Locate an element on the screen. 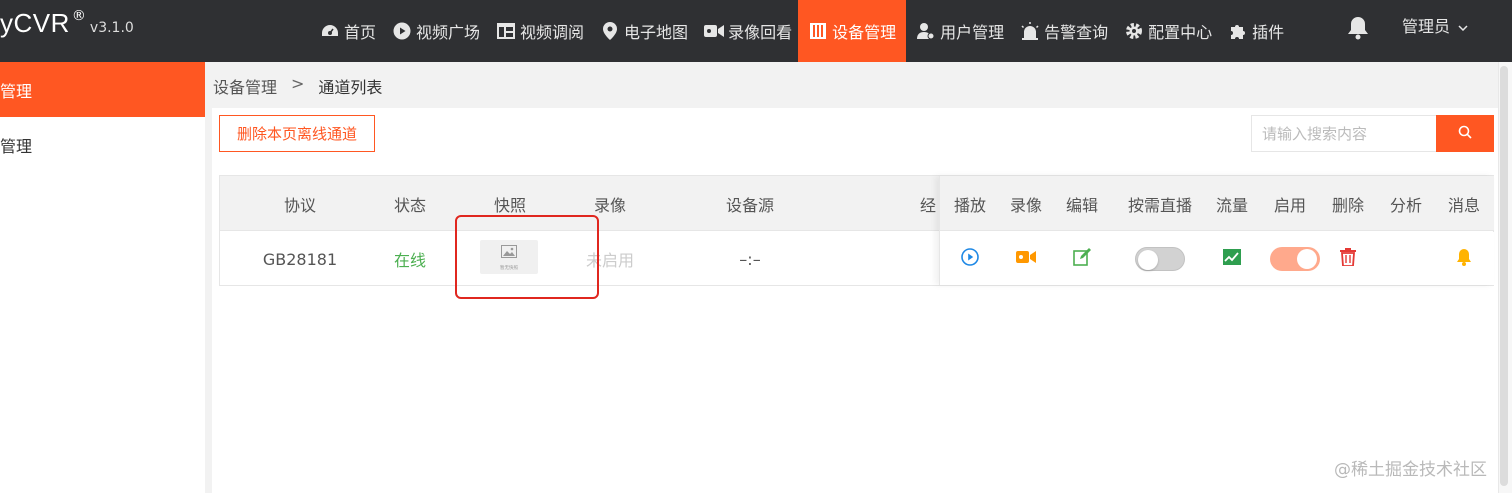 Image resolution: width=1512 pixels, height=493 pixels. chevron-down-icon is located at coordinates (1463, 25).